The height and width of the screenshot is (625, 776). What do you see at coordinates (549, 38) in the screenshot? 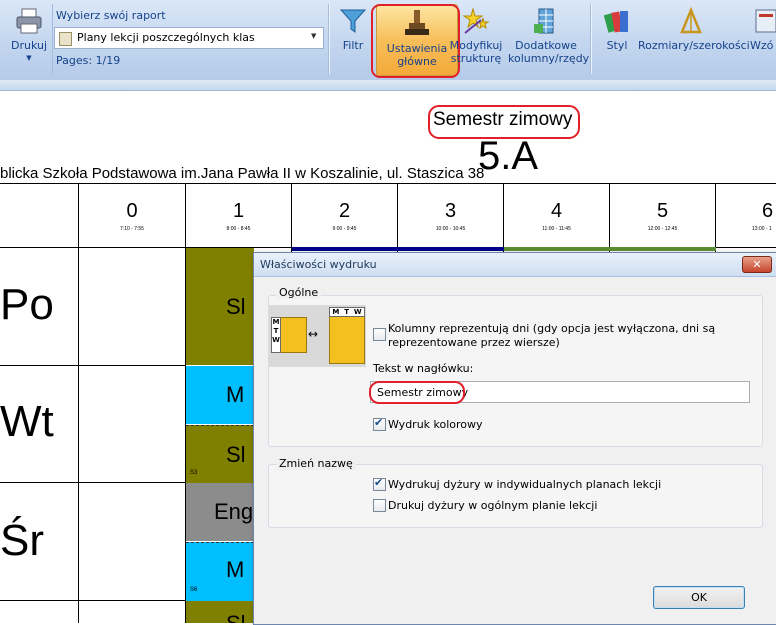
I see `extra-columns-button: Dodatkowe kolumny/rzędy` at bounding box center [549, 38].